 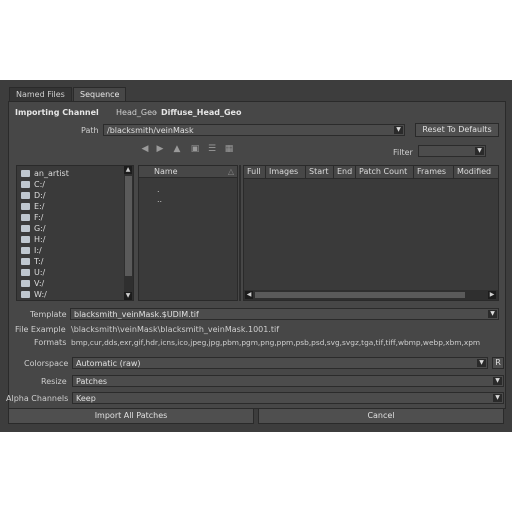 What do you see at coordinates (249, 295) in the screenshot?
I see `scroll-left-icon: ◀` at bounding box center [249, 295].